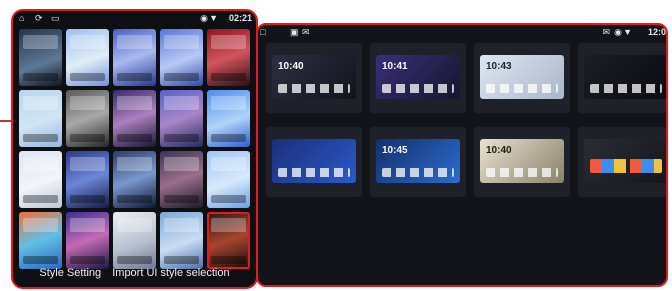 This screenshot has width=672, height=291. I want to click on status-bar: ⌂ ⟳ ▭ ◉ ▼ 02:21, so click(134, 18).